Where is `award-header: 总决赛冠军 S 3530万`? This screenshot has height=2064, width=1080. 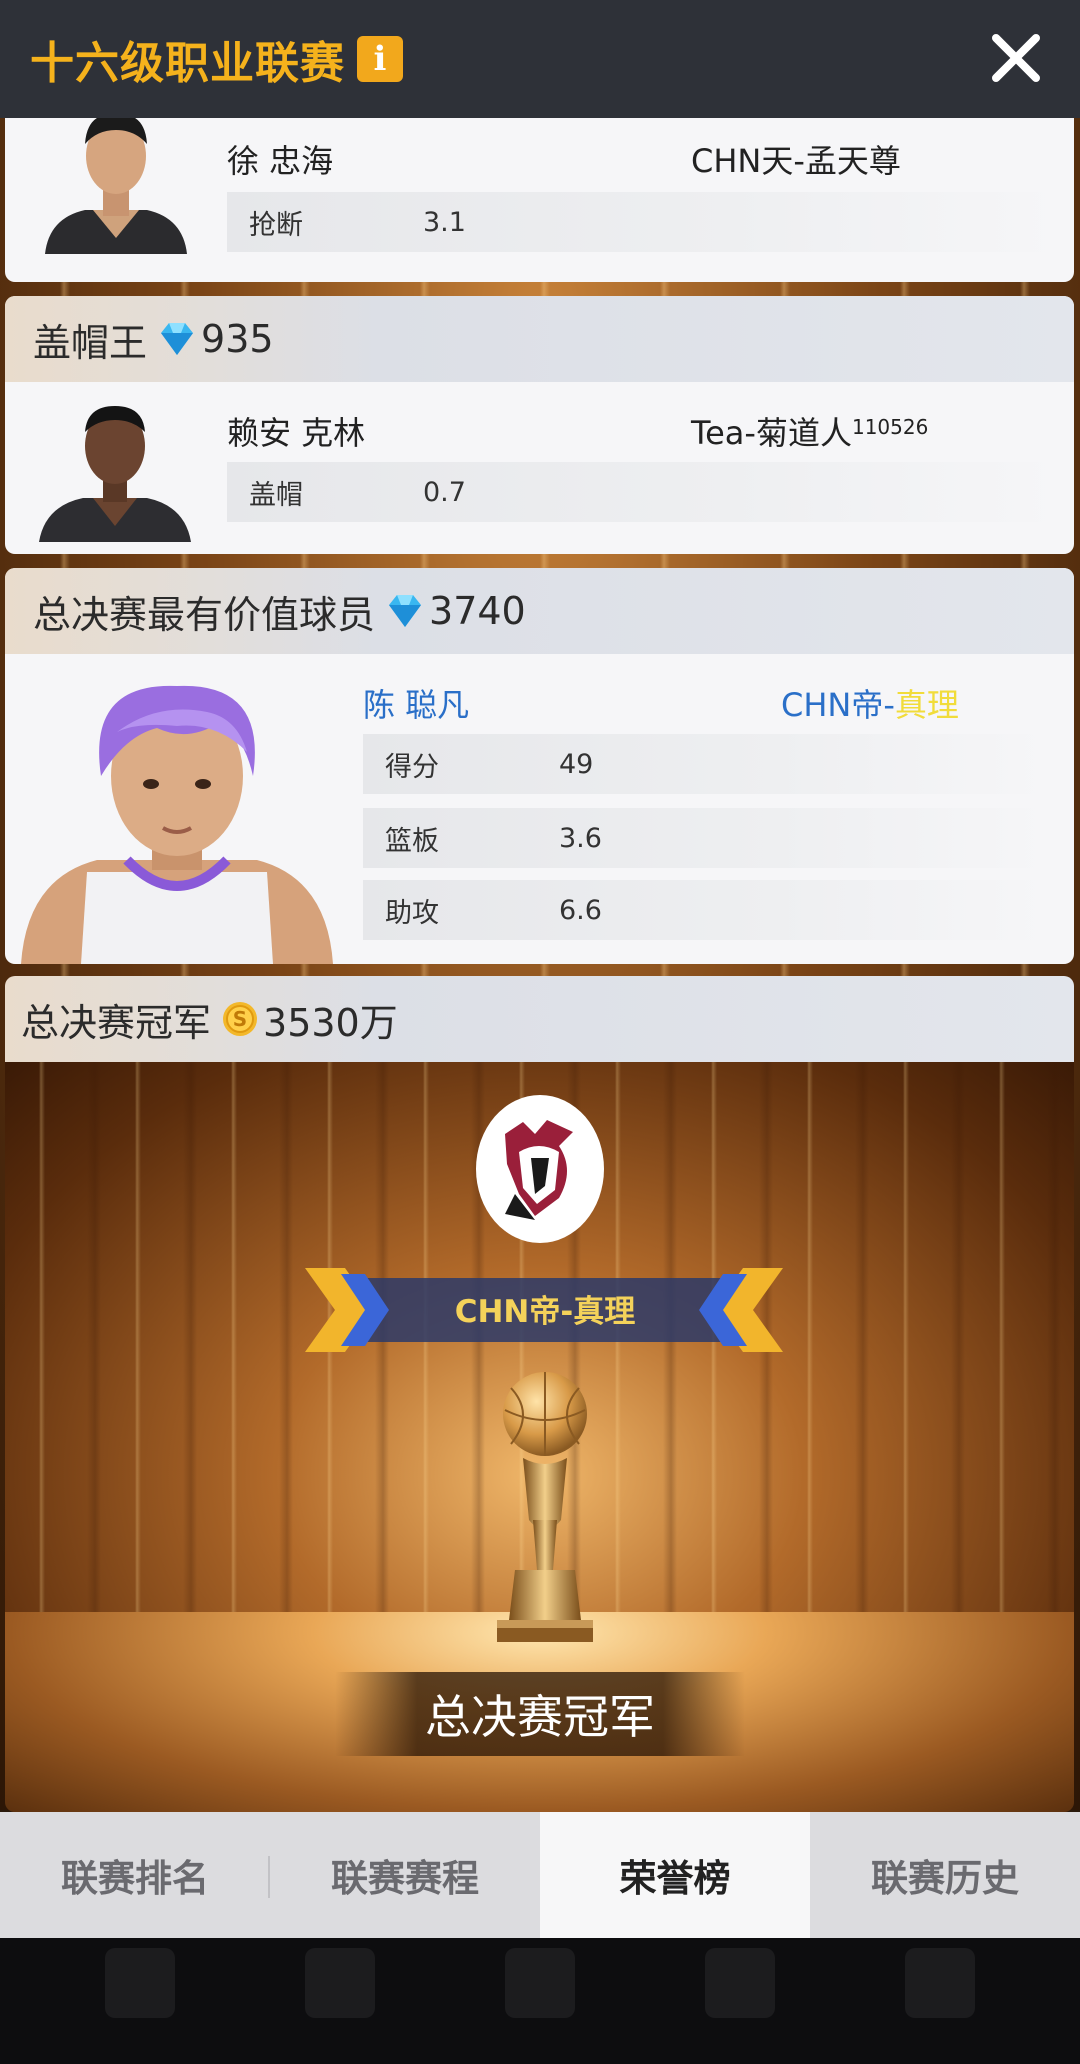
award-header: 总决赛冠军 S 3530万 is located at coordinates (539, 1019).